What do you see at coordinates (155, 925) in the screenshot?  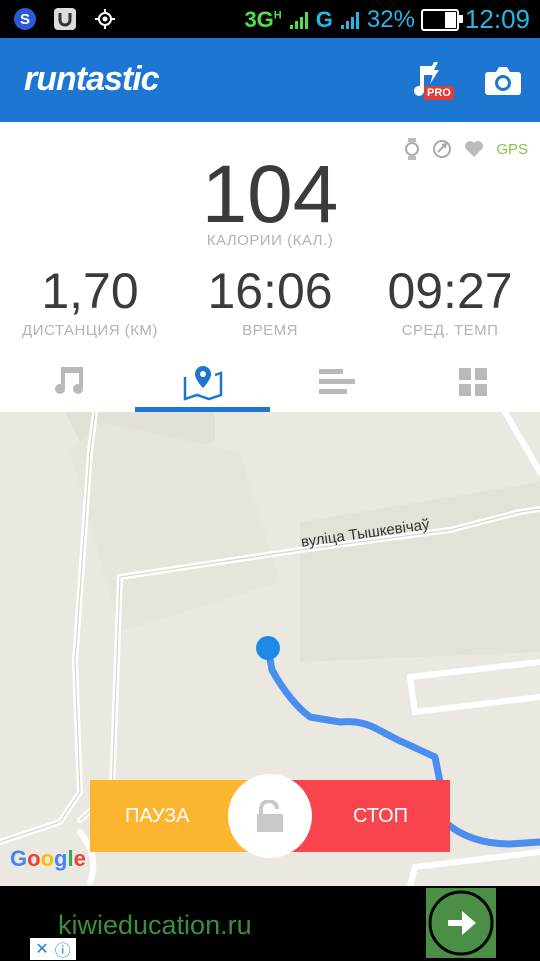 I see `ad-text: kiwieducation.ru` at bounding box center [155, 925].